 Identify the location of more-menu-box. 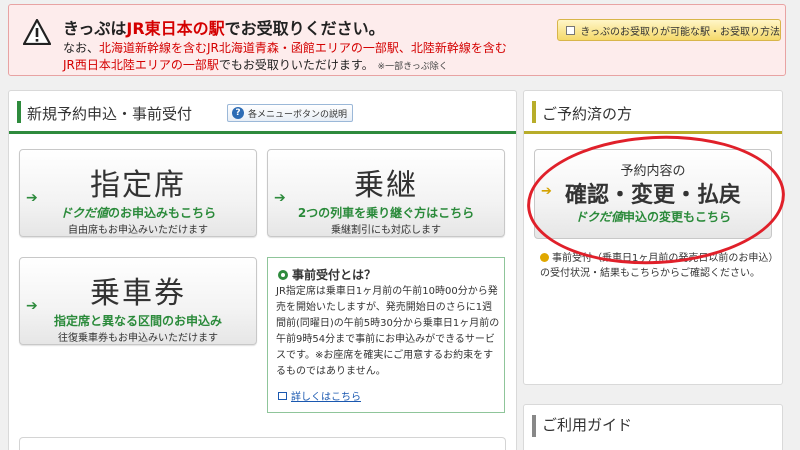
(262, 443).